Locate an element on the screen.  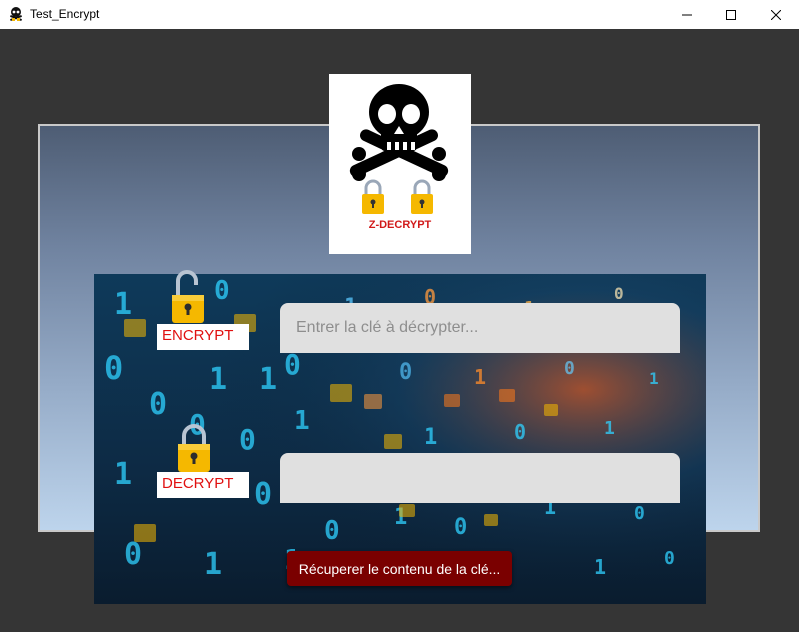
closed-padlock-icon is located at coordinates (194, 448).